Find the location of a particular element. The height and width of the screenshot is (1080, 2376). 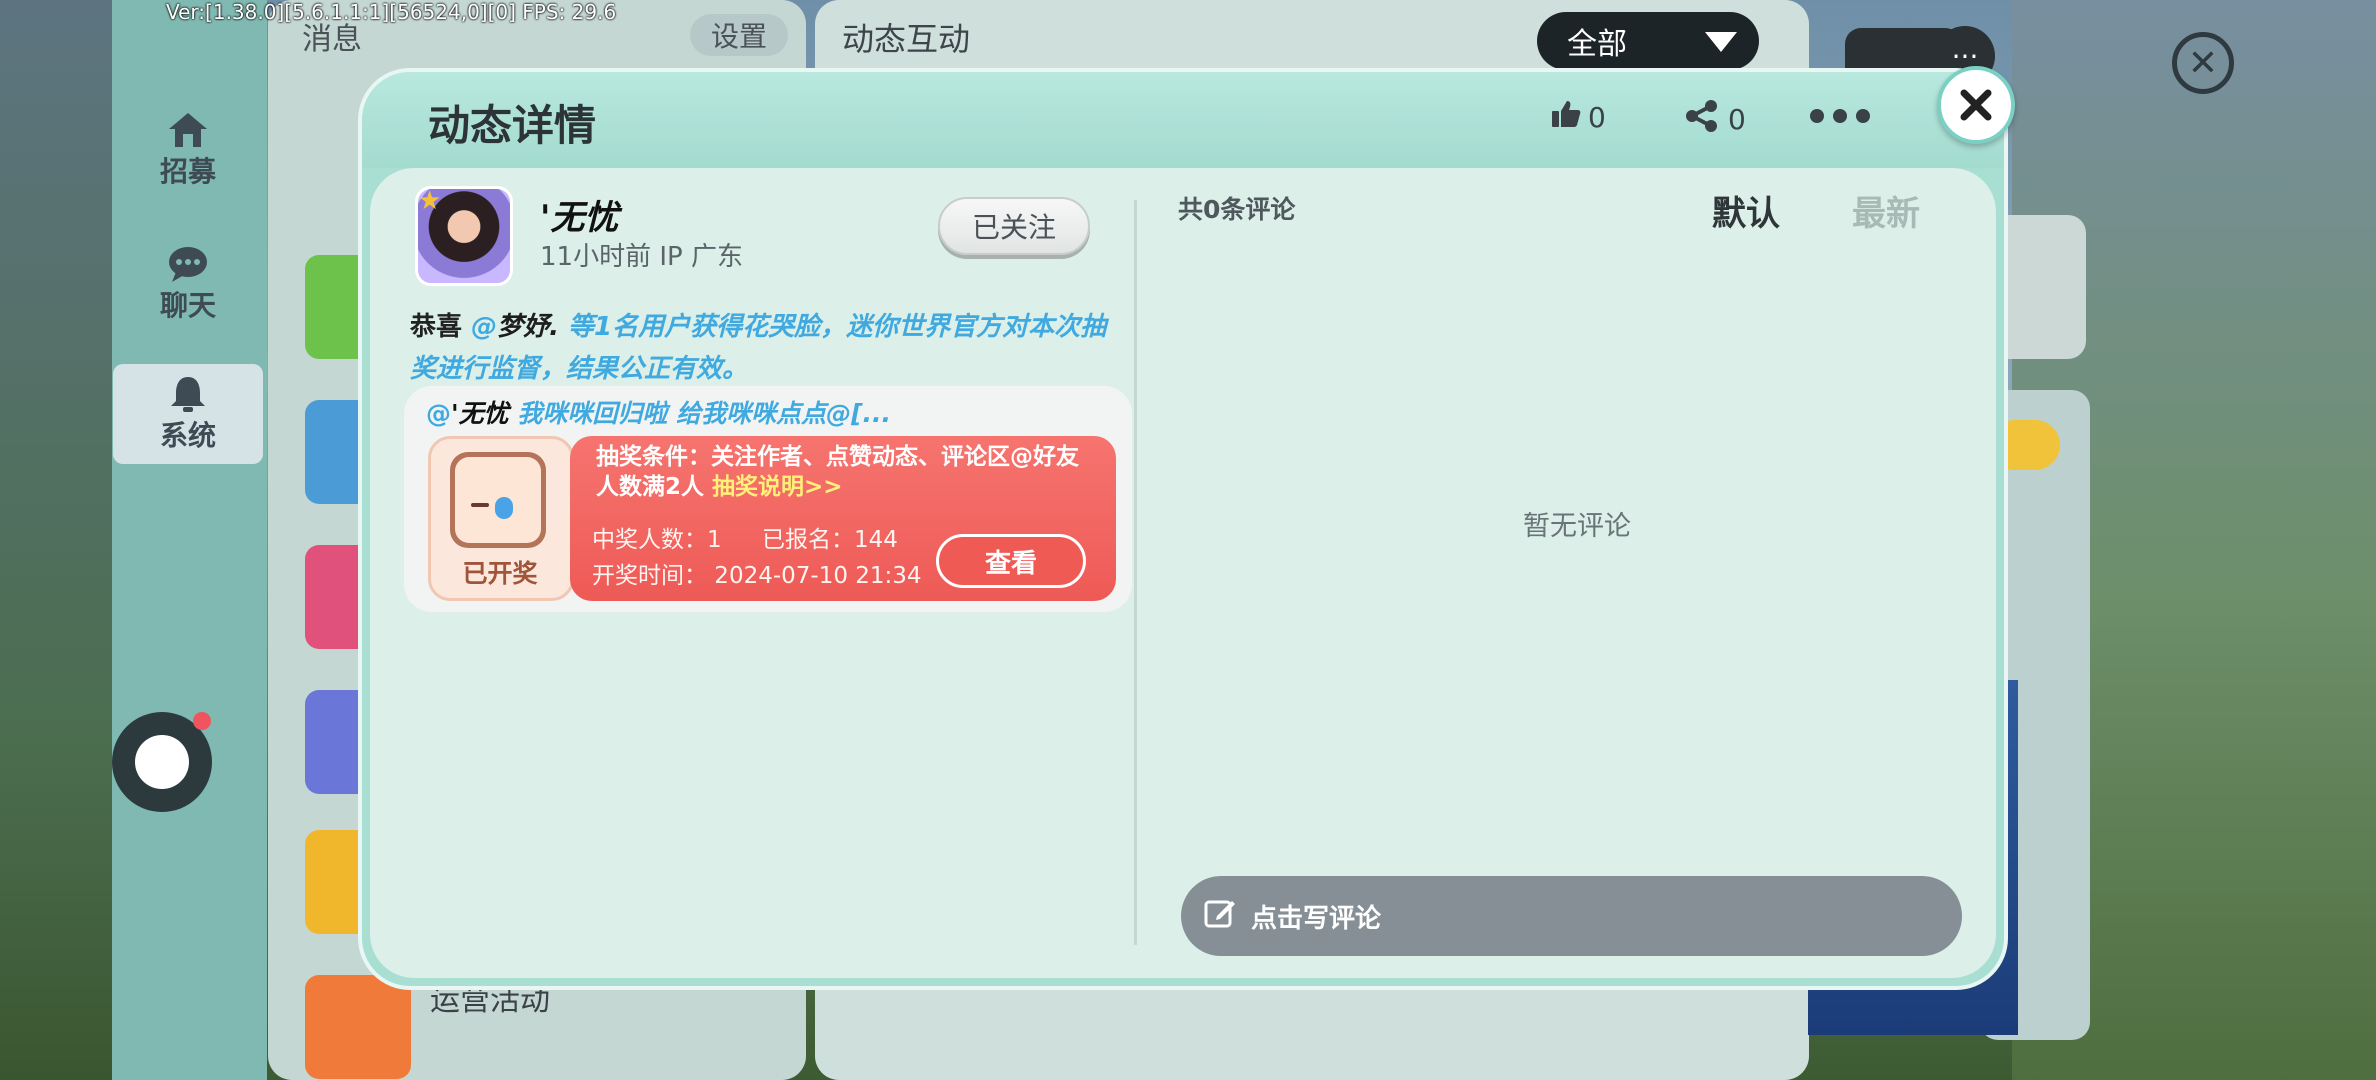

close-icon is located at coordinates (1976, 105).